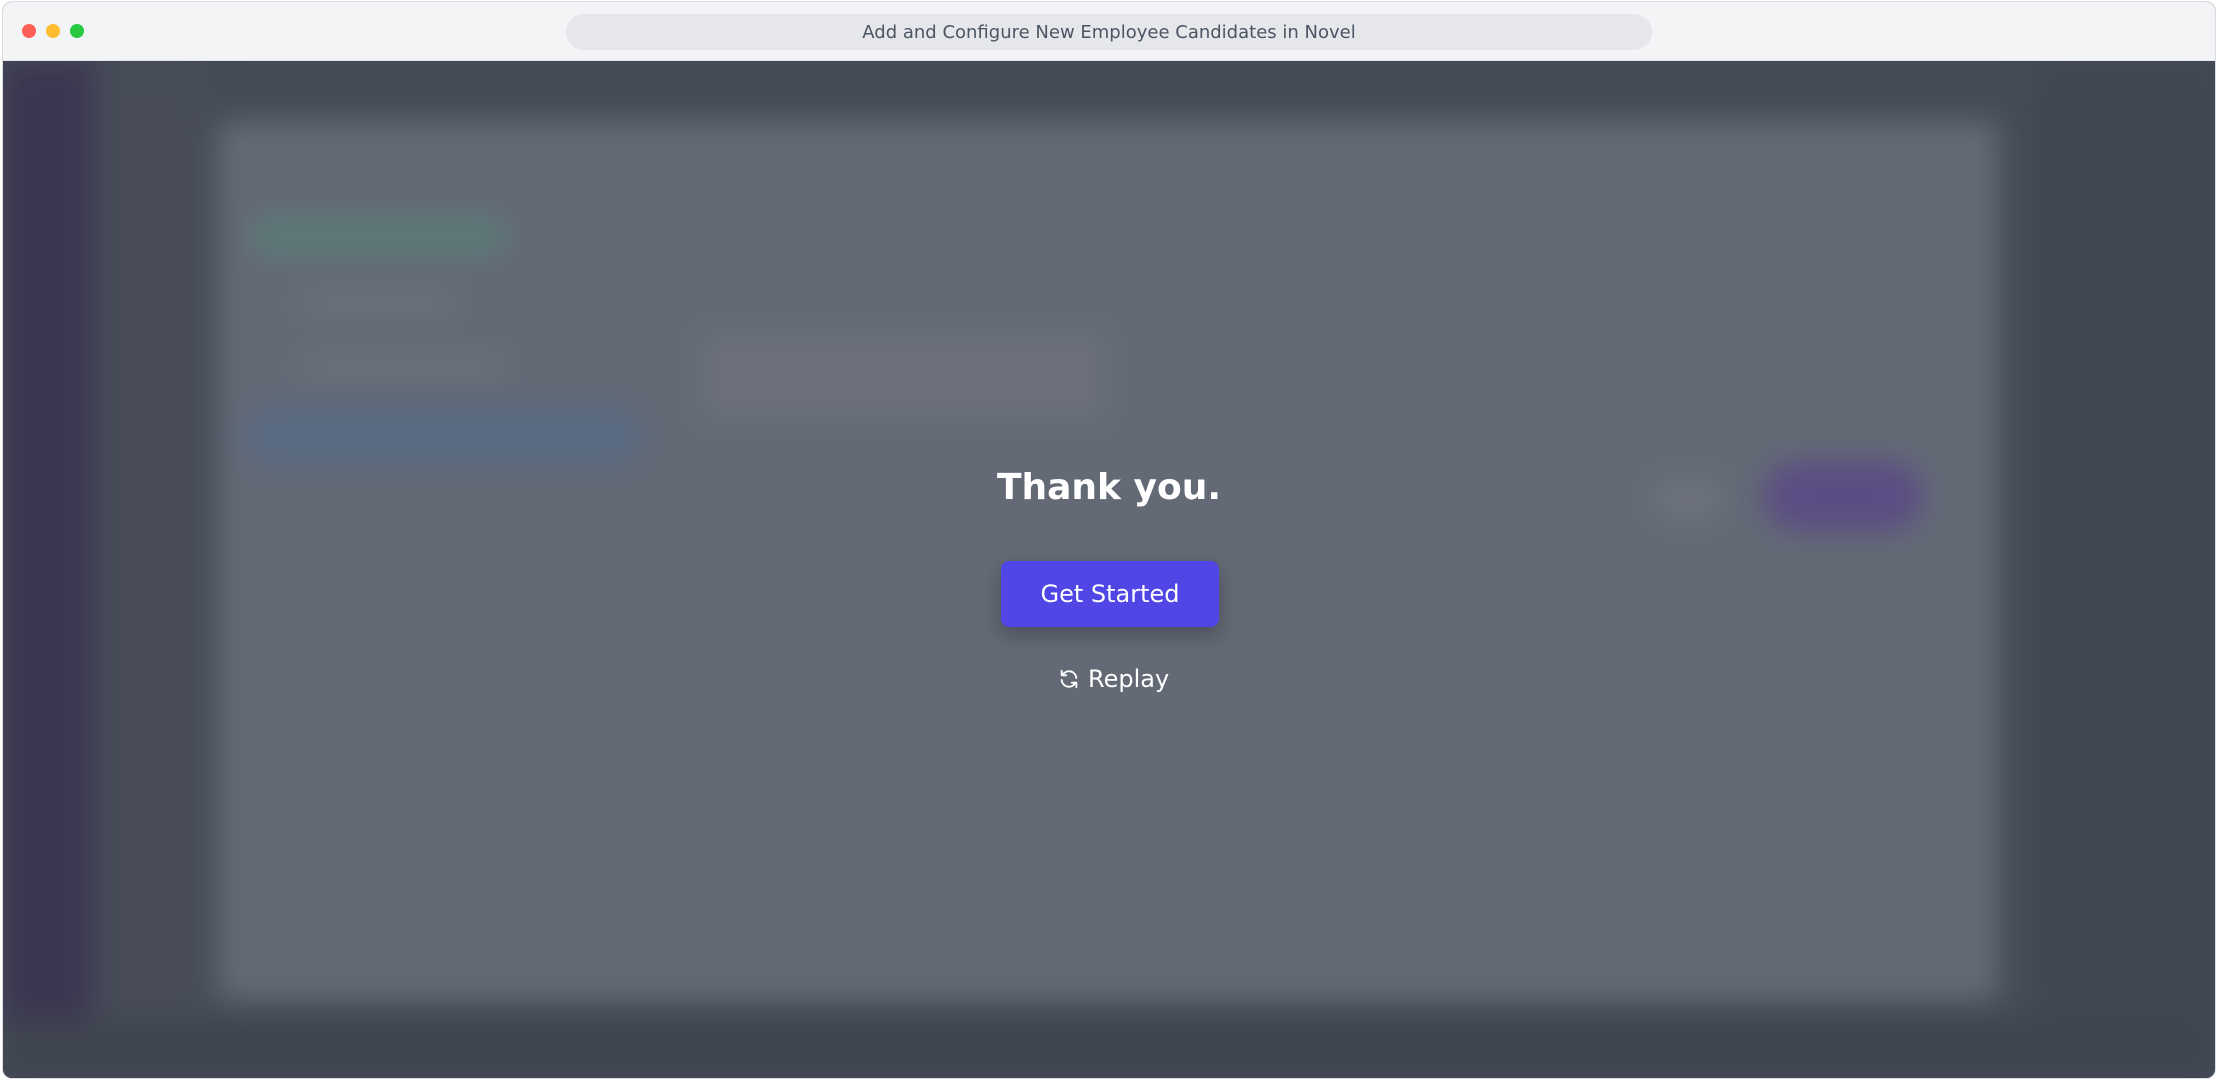  I want to click on refresh-icon, so click(1069, 679).